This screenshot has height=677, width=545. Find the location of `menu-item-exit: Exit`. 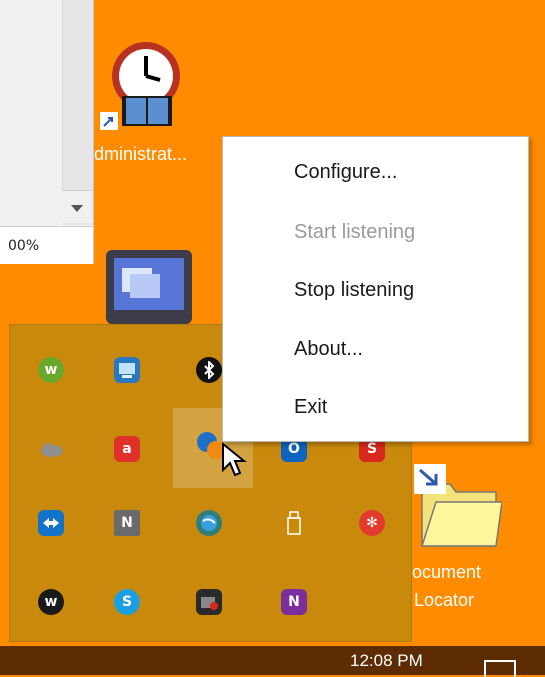

menu-item-exit: Exit is located at coordinates (310, 407).